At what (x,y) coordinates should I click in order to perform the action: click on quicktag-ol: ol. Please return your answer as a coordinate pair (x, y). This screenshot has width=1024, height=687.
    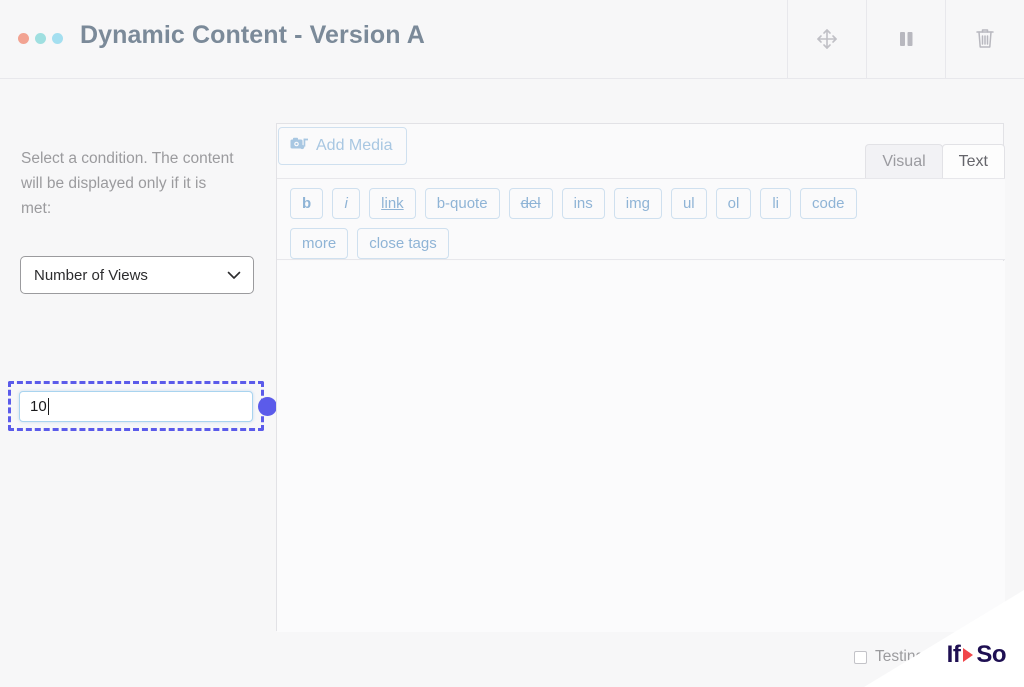
    Looking at the image, I should click on (733, 203).